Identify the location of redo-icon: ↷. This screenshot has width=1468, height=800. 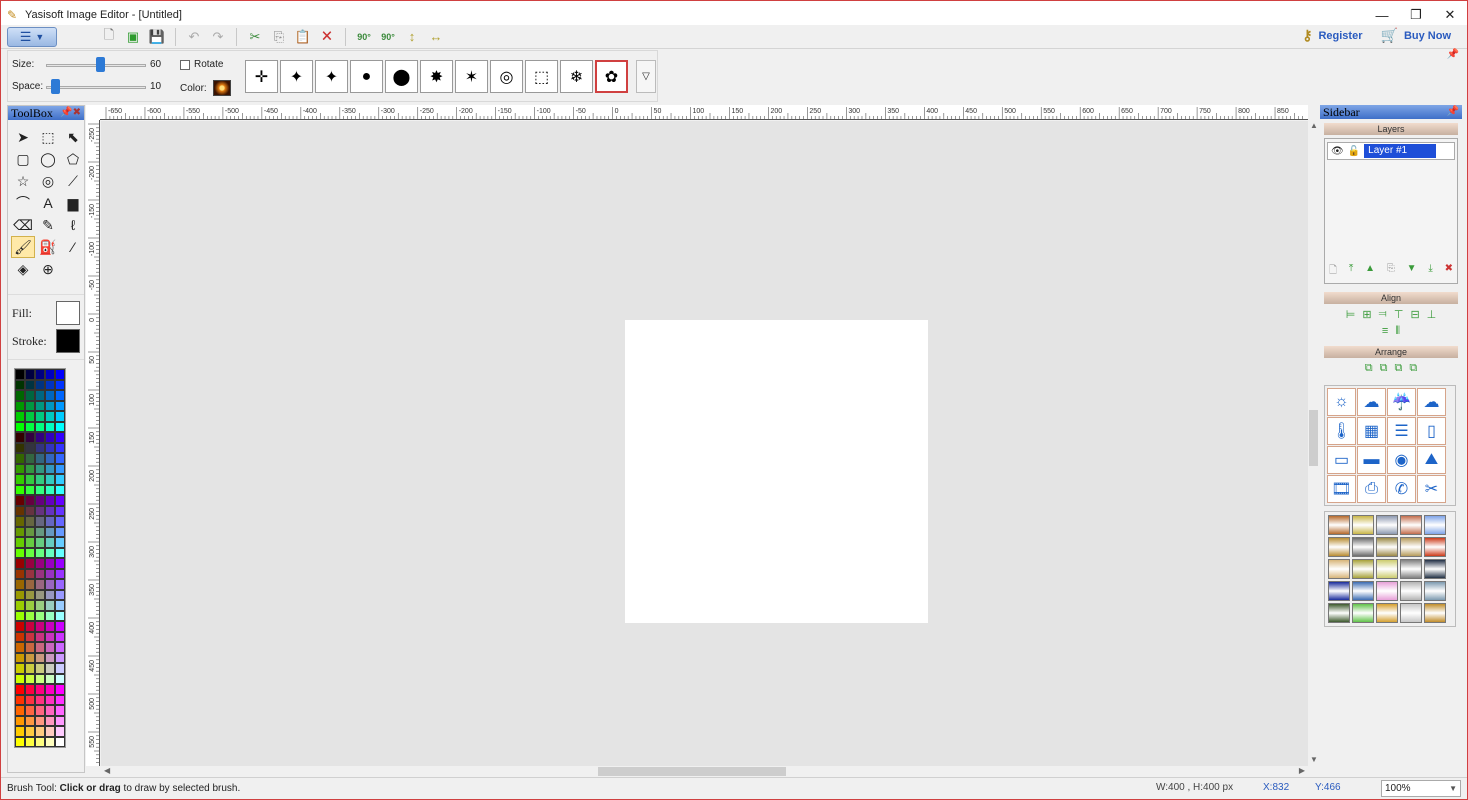
(218, 37).